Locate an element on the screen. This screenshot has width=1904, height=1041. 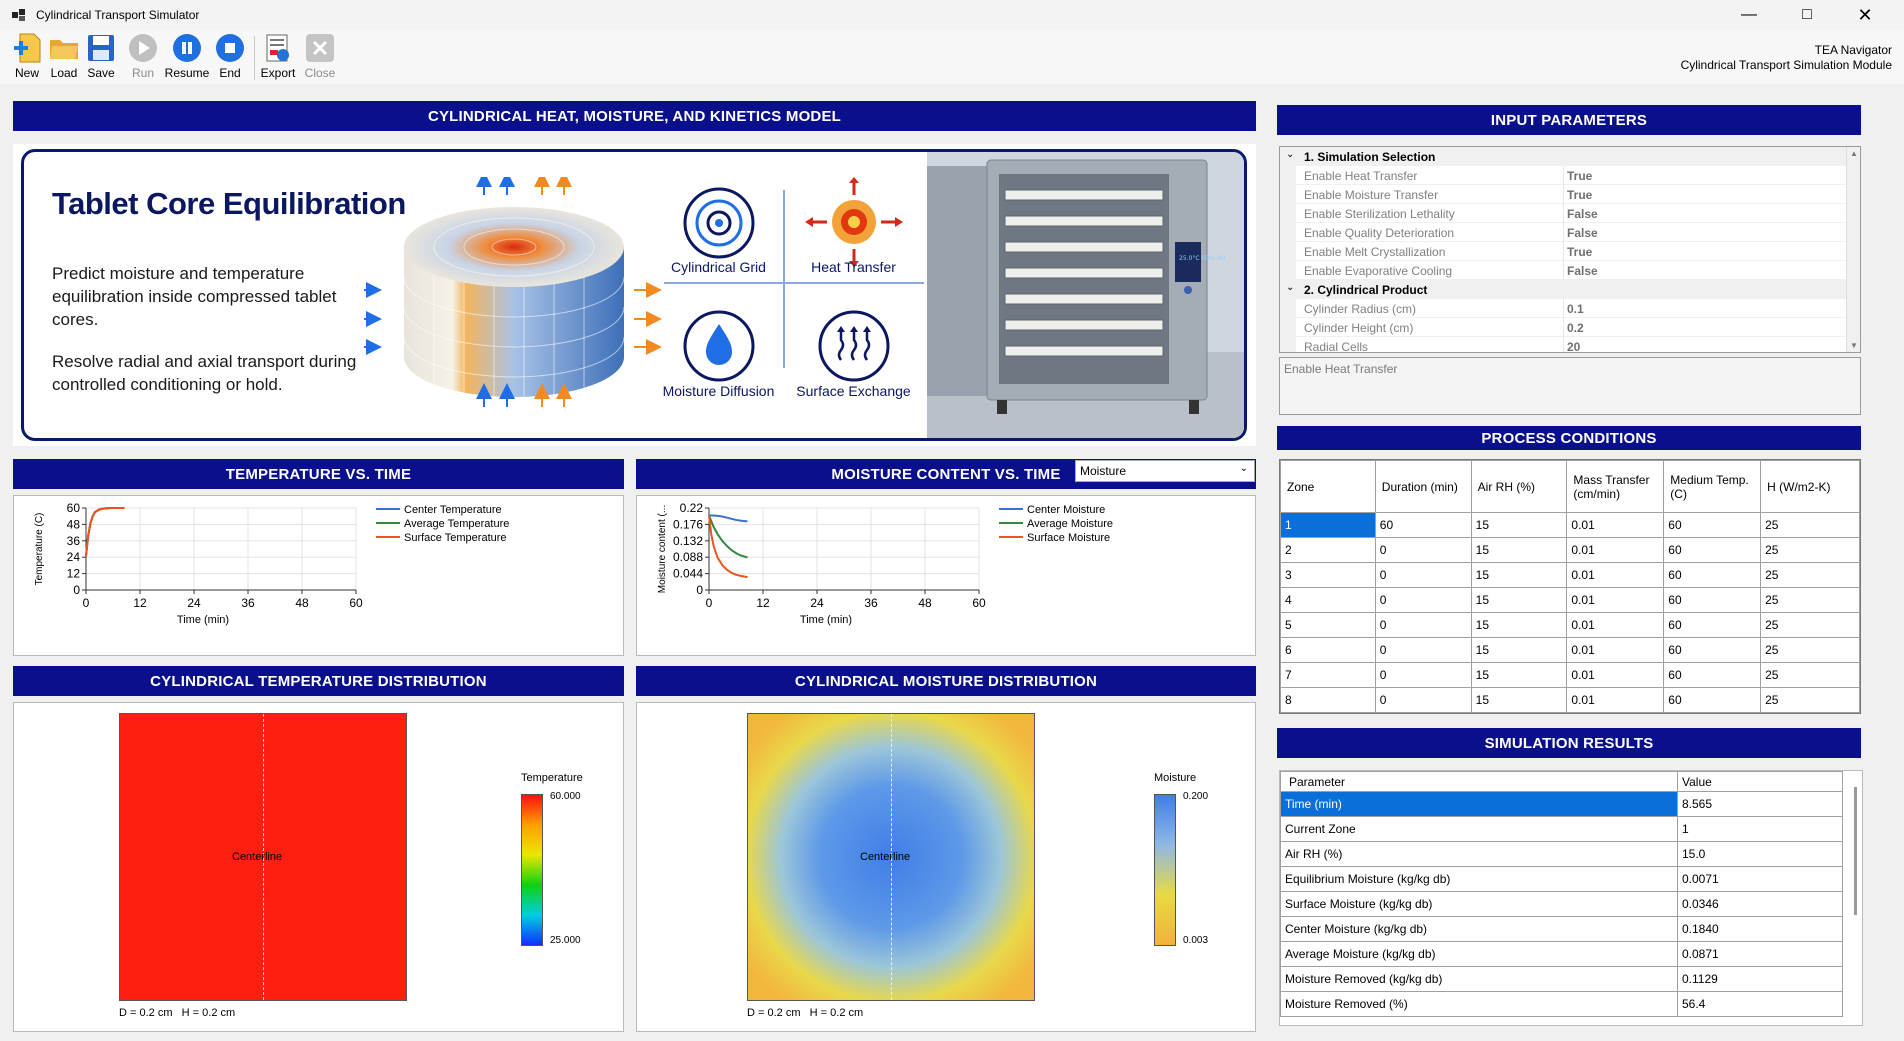
process-cell: 7 is located at coordinates (1328, 675).